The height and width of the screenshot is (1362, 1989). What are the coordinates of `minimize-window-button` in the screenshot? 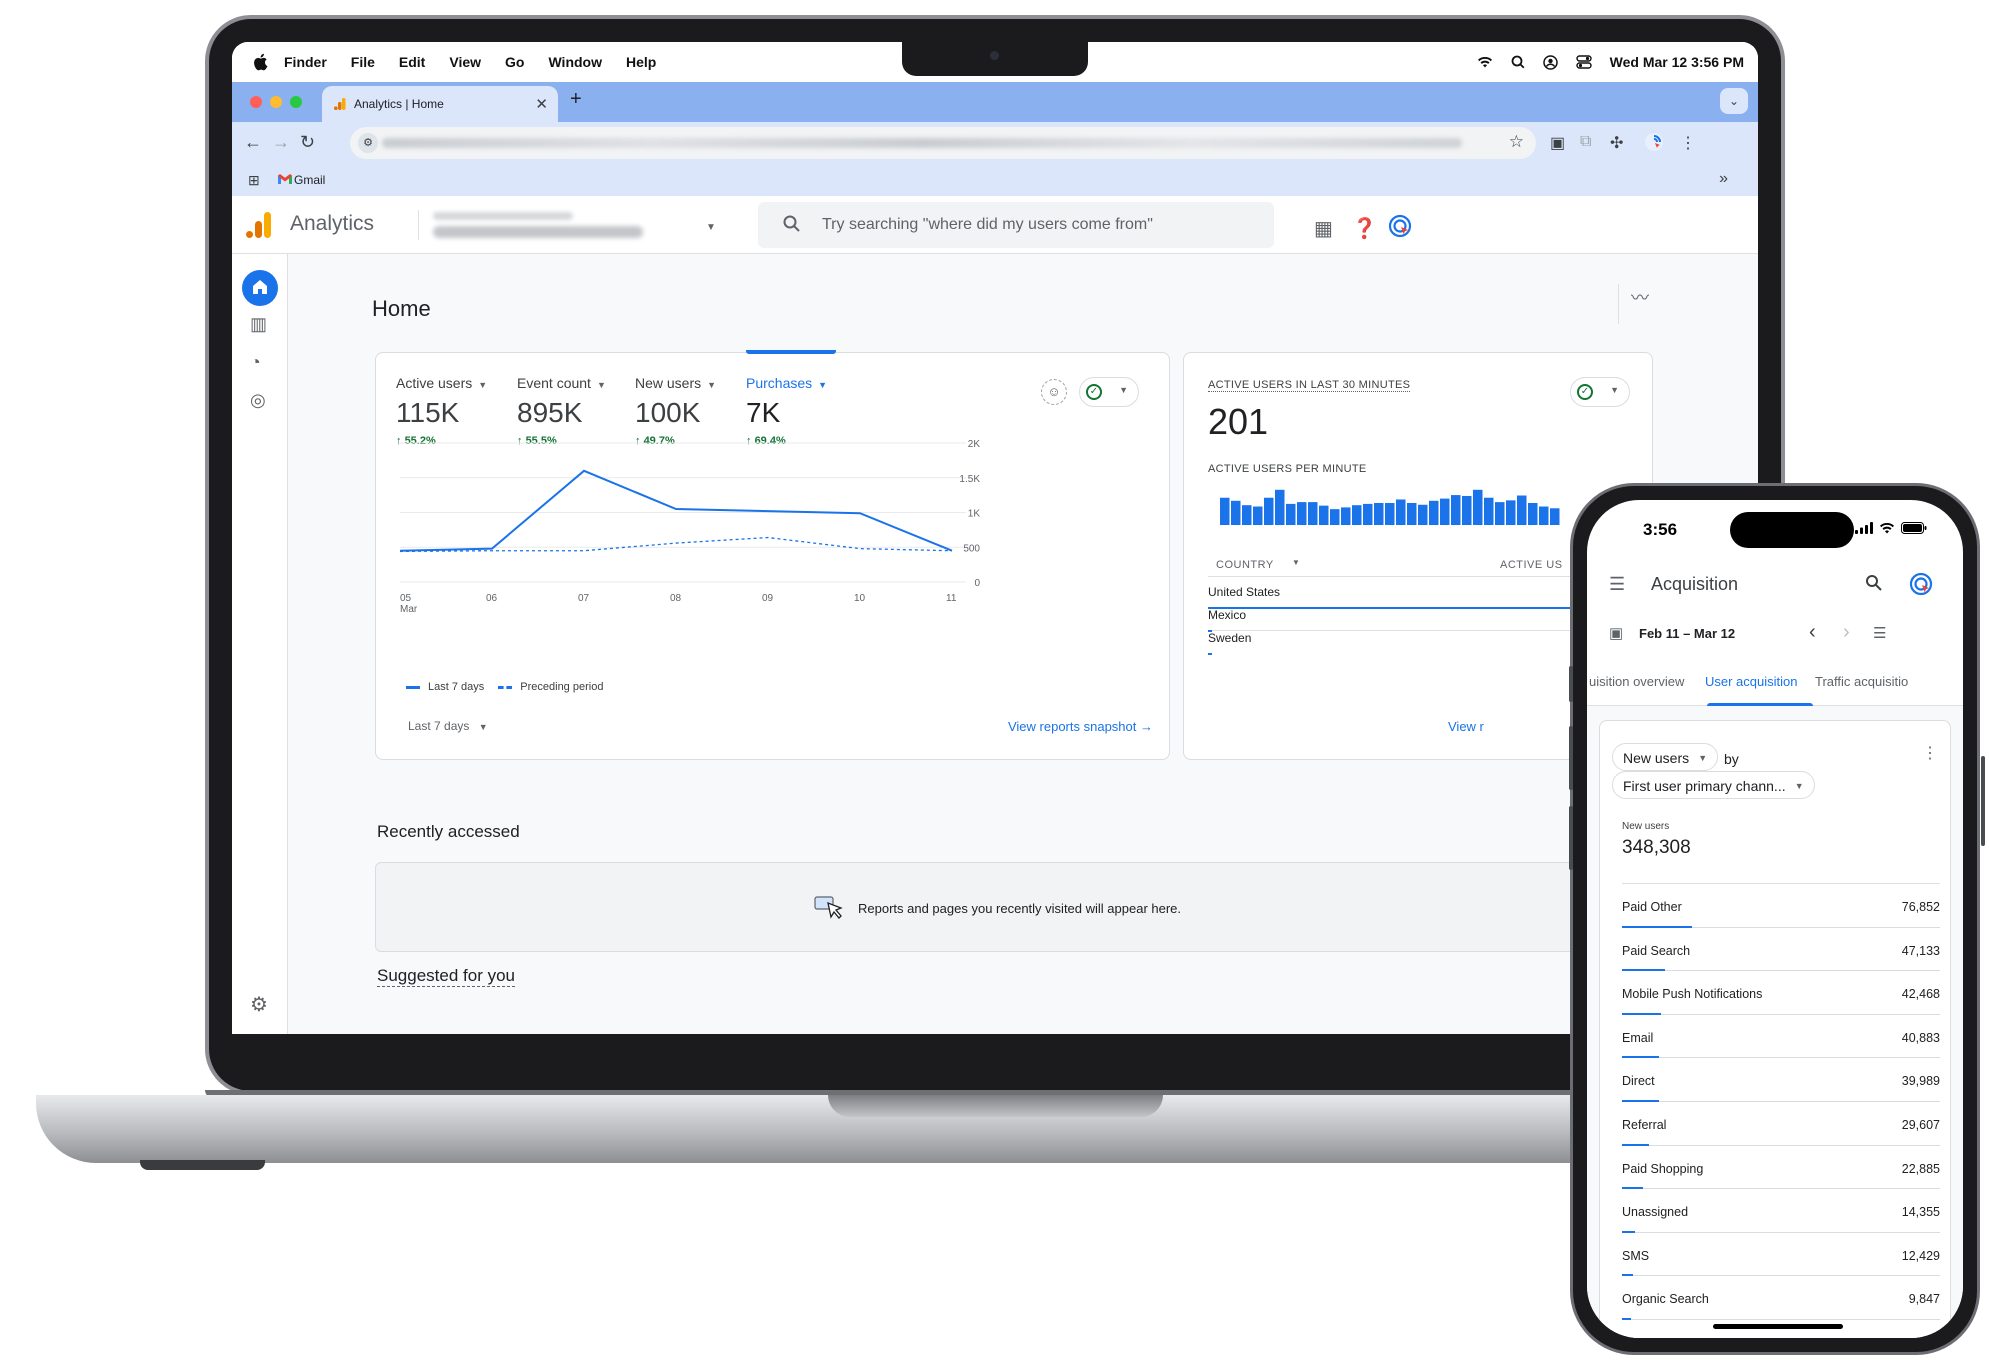 It's located at (276, 102).